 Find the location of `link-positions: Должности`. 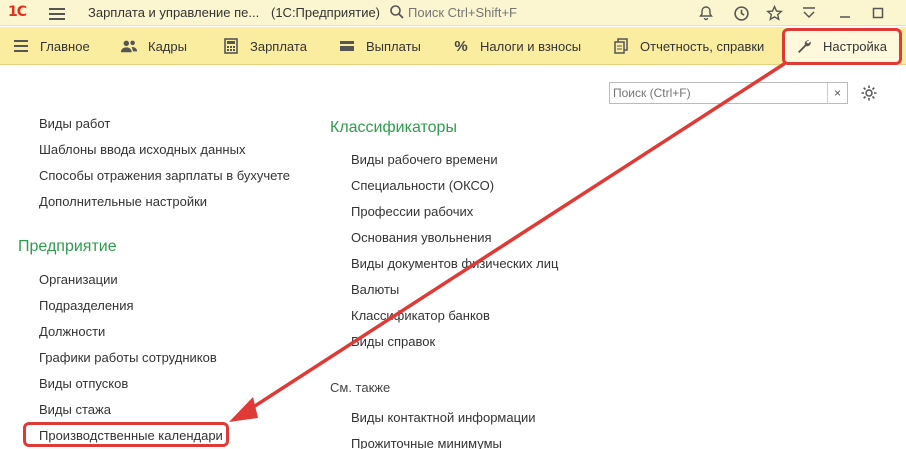

link-positions: Должности is located at coordinates (72, 331).